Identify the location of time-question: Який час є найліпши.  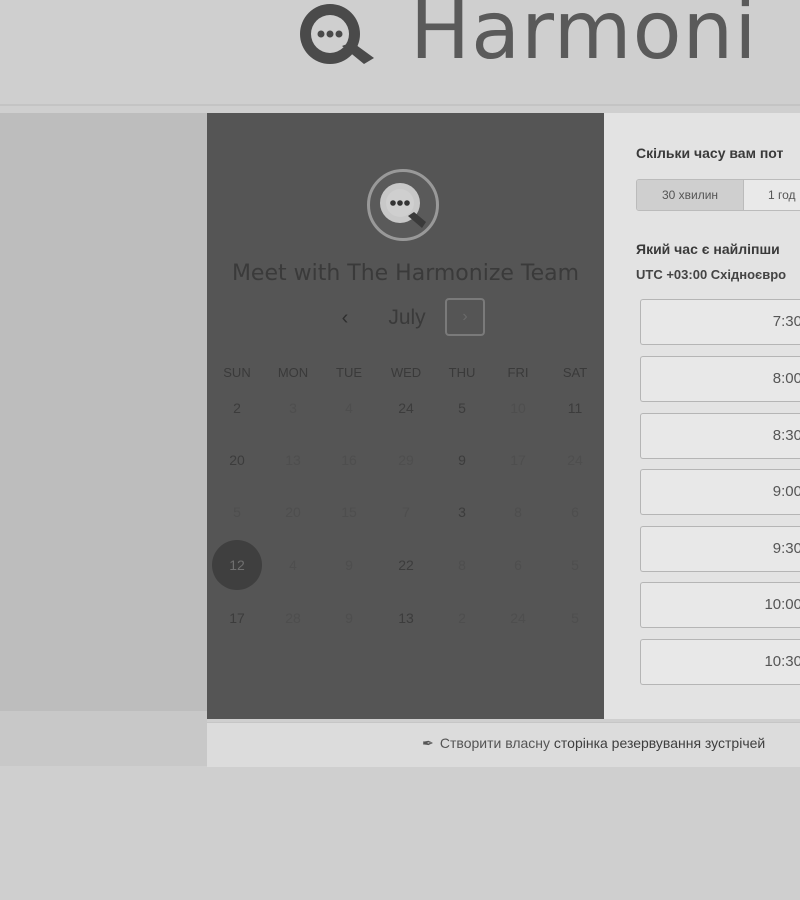
(708, 249).